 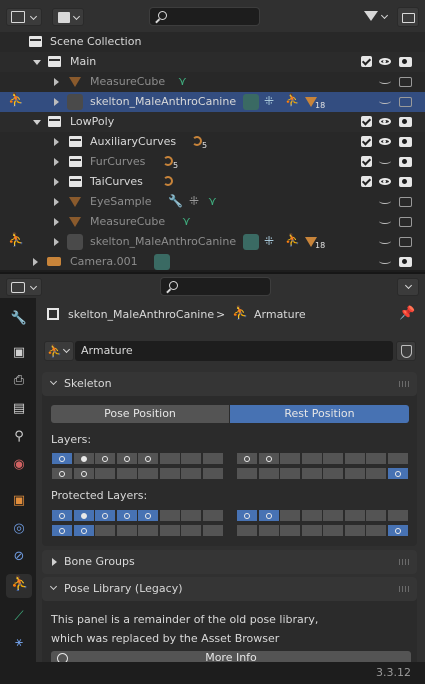 I want to click on world-tab-icon: ◉, so click(x=19, y=465).